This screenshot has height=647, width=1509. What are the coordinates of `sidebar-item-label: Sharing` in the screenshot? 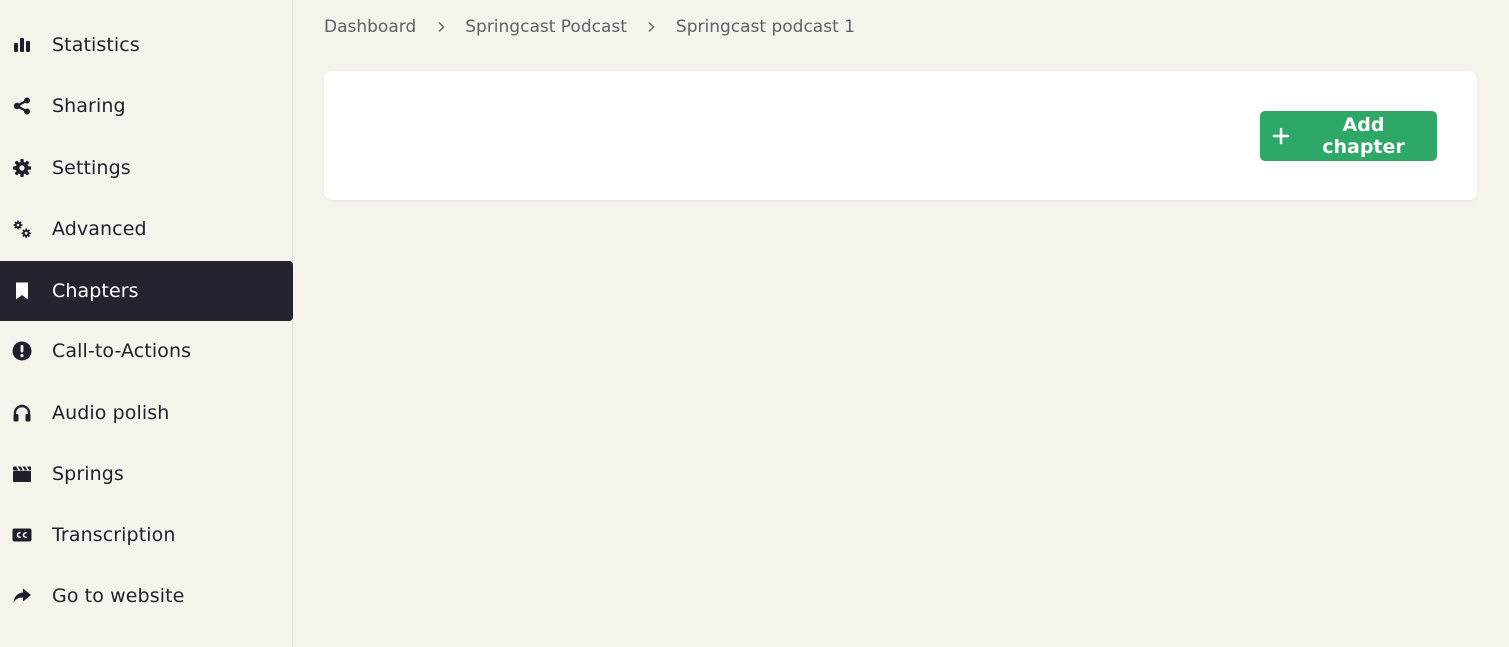 It's located at (89, 106).